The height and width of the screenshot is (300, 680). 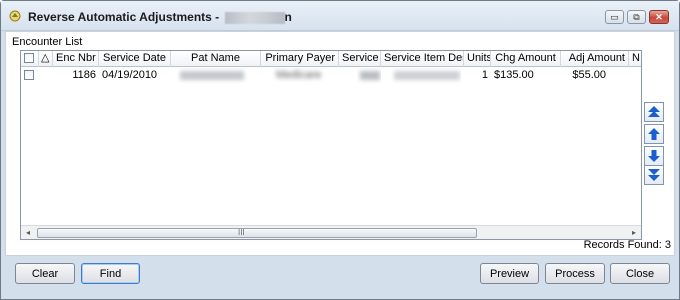 I want to click on cell-units: 1, so click(x=484, y=75).